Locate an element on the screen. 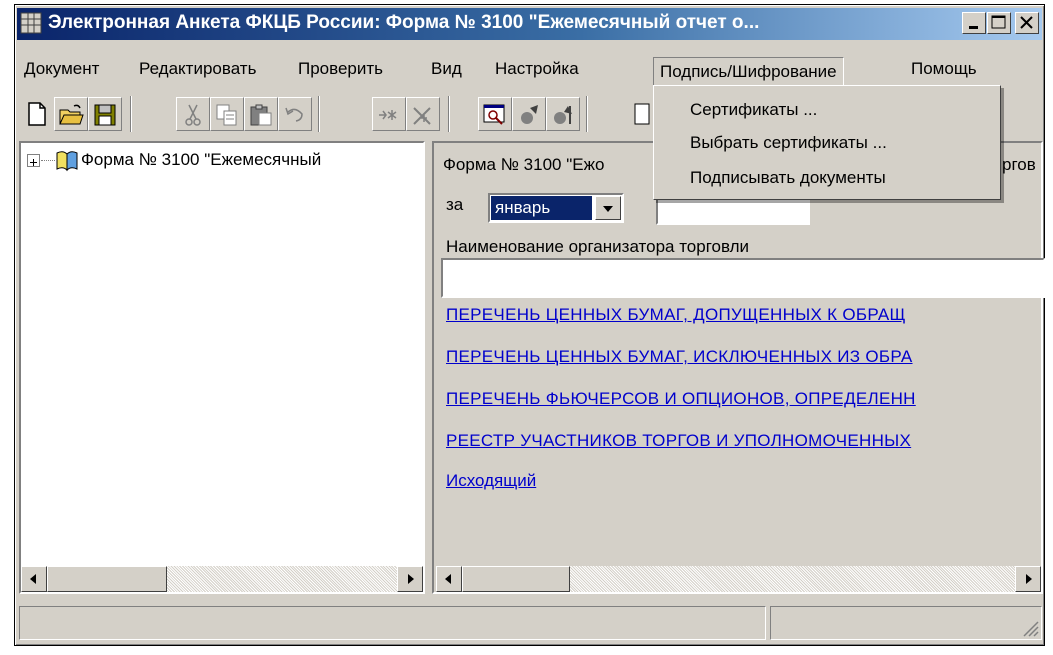  link-outgoing: Исходящий is located at coordinates (491, 481).